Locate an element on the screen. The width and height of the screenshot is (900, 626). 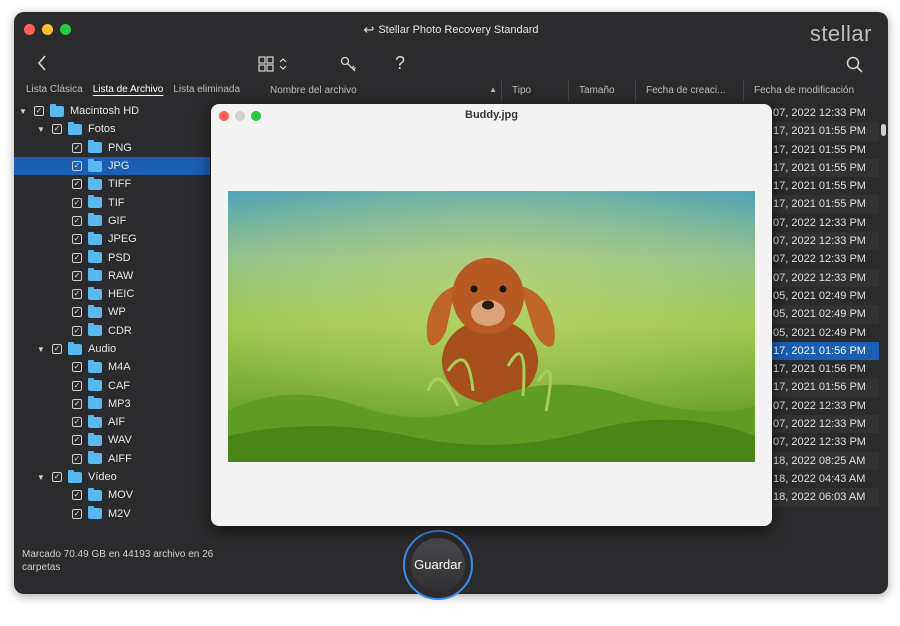
column-header-modified: Fecha de modificación is located at coordinates (812, 91).